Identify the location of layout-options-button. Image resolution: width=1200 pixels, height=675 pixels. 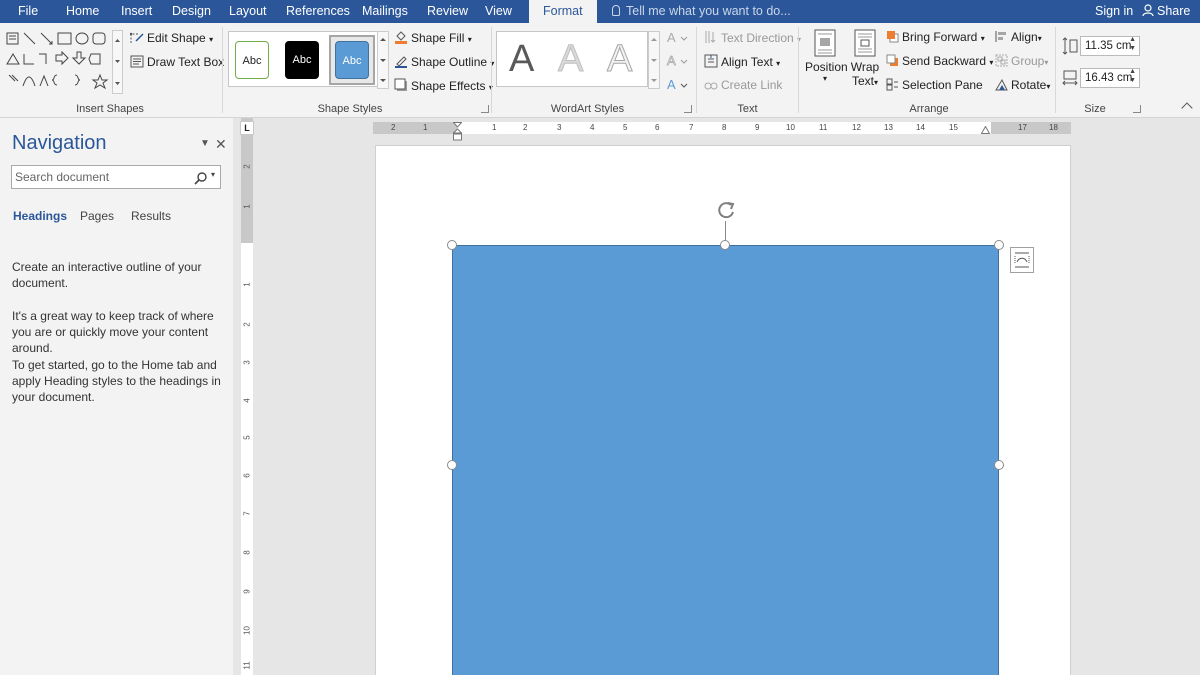
(1022, 260).